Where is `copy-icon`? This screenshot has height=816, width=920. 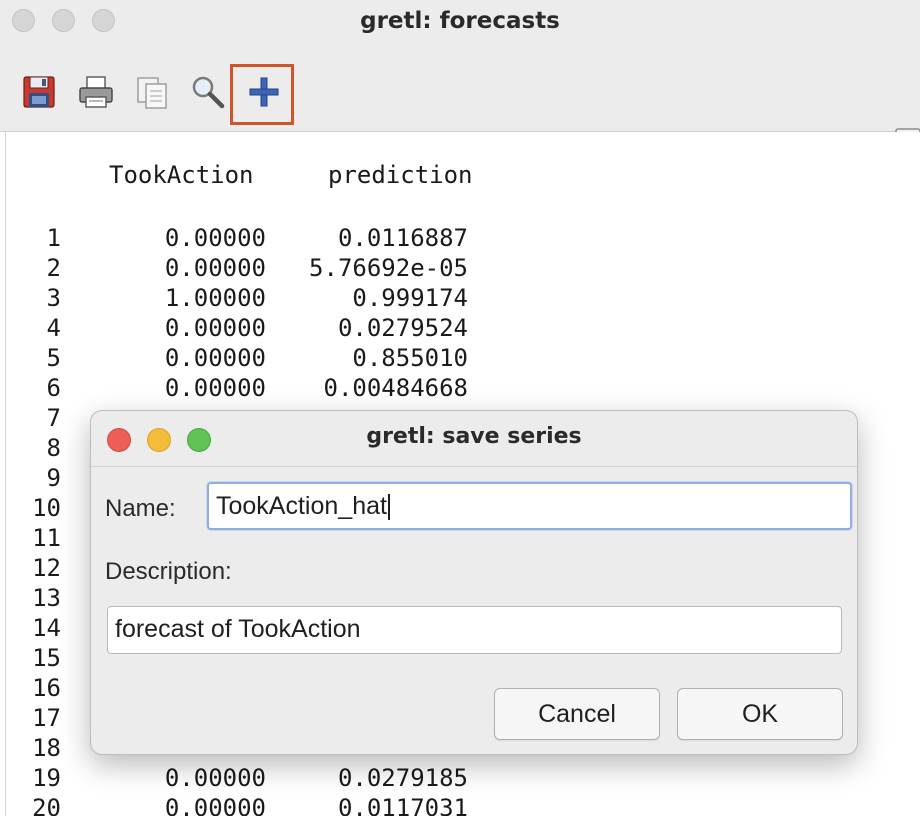 copy-icon is located at coordinates (152, 93).